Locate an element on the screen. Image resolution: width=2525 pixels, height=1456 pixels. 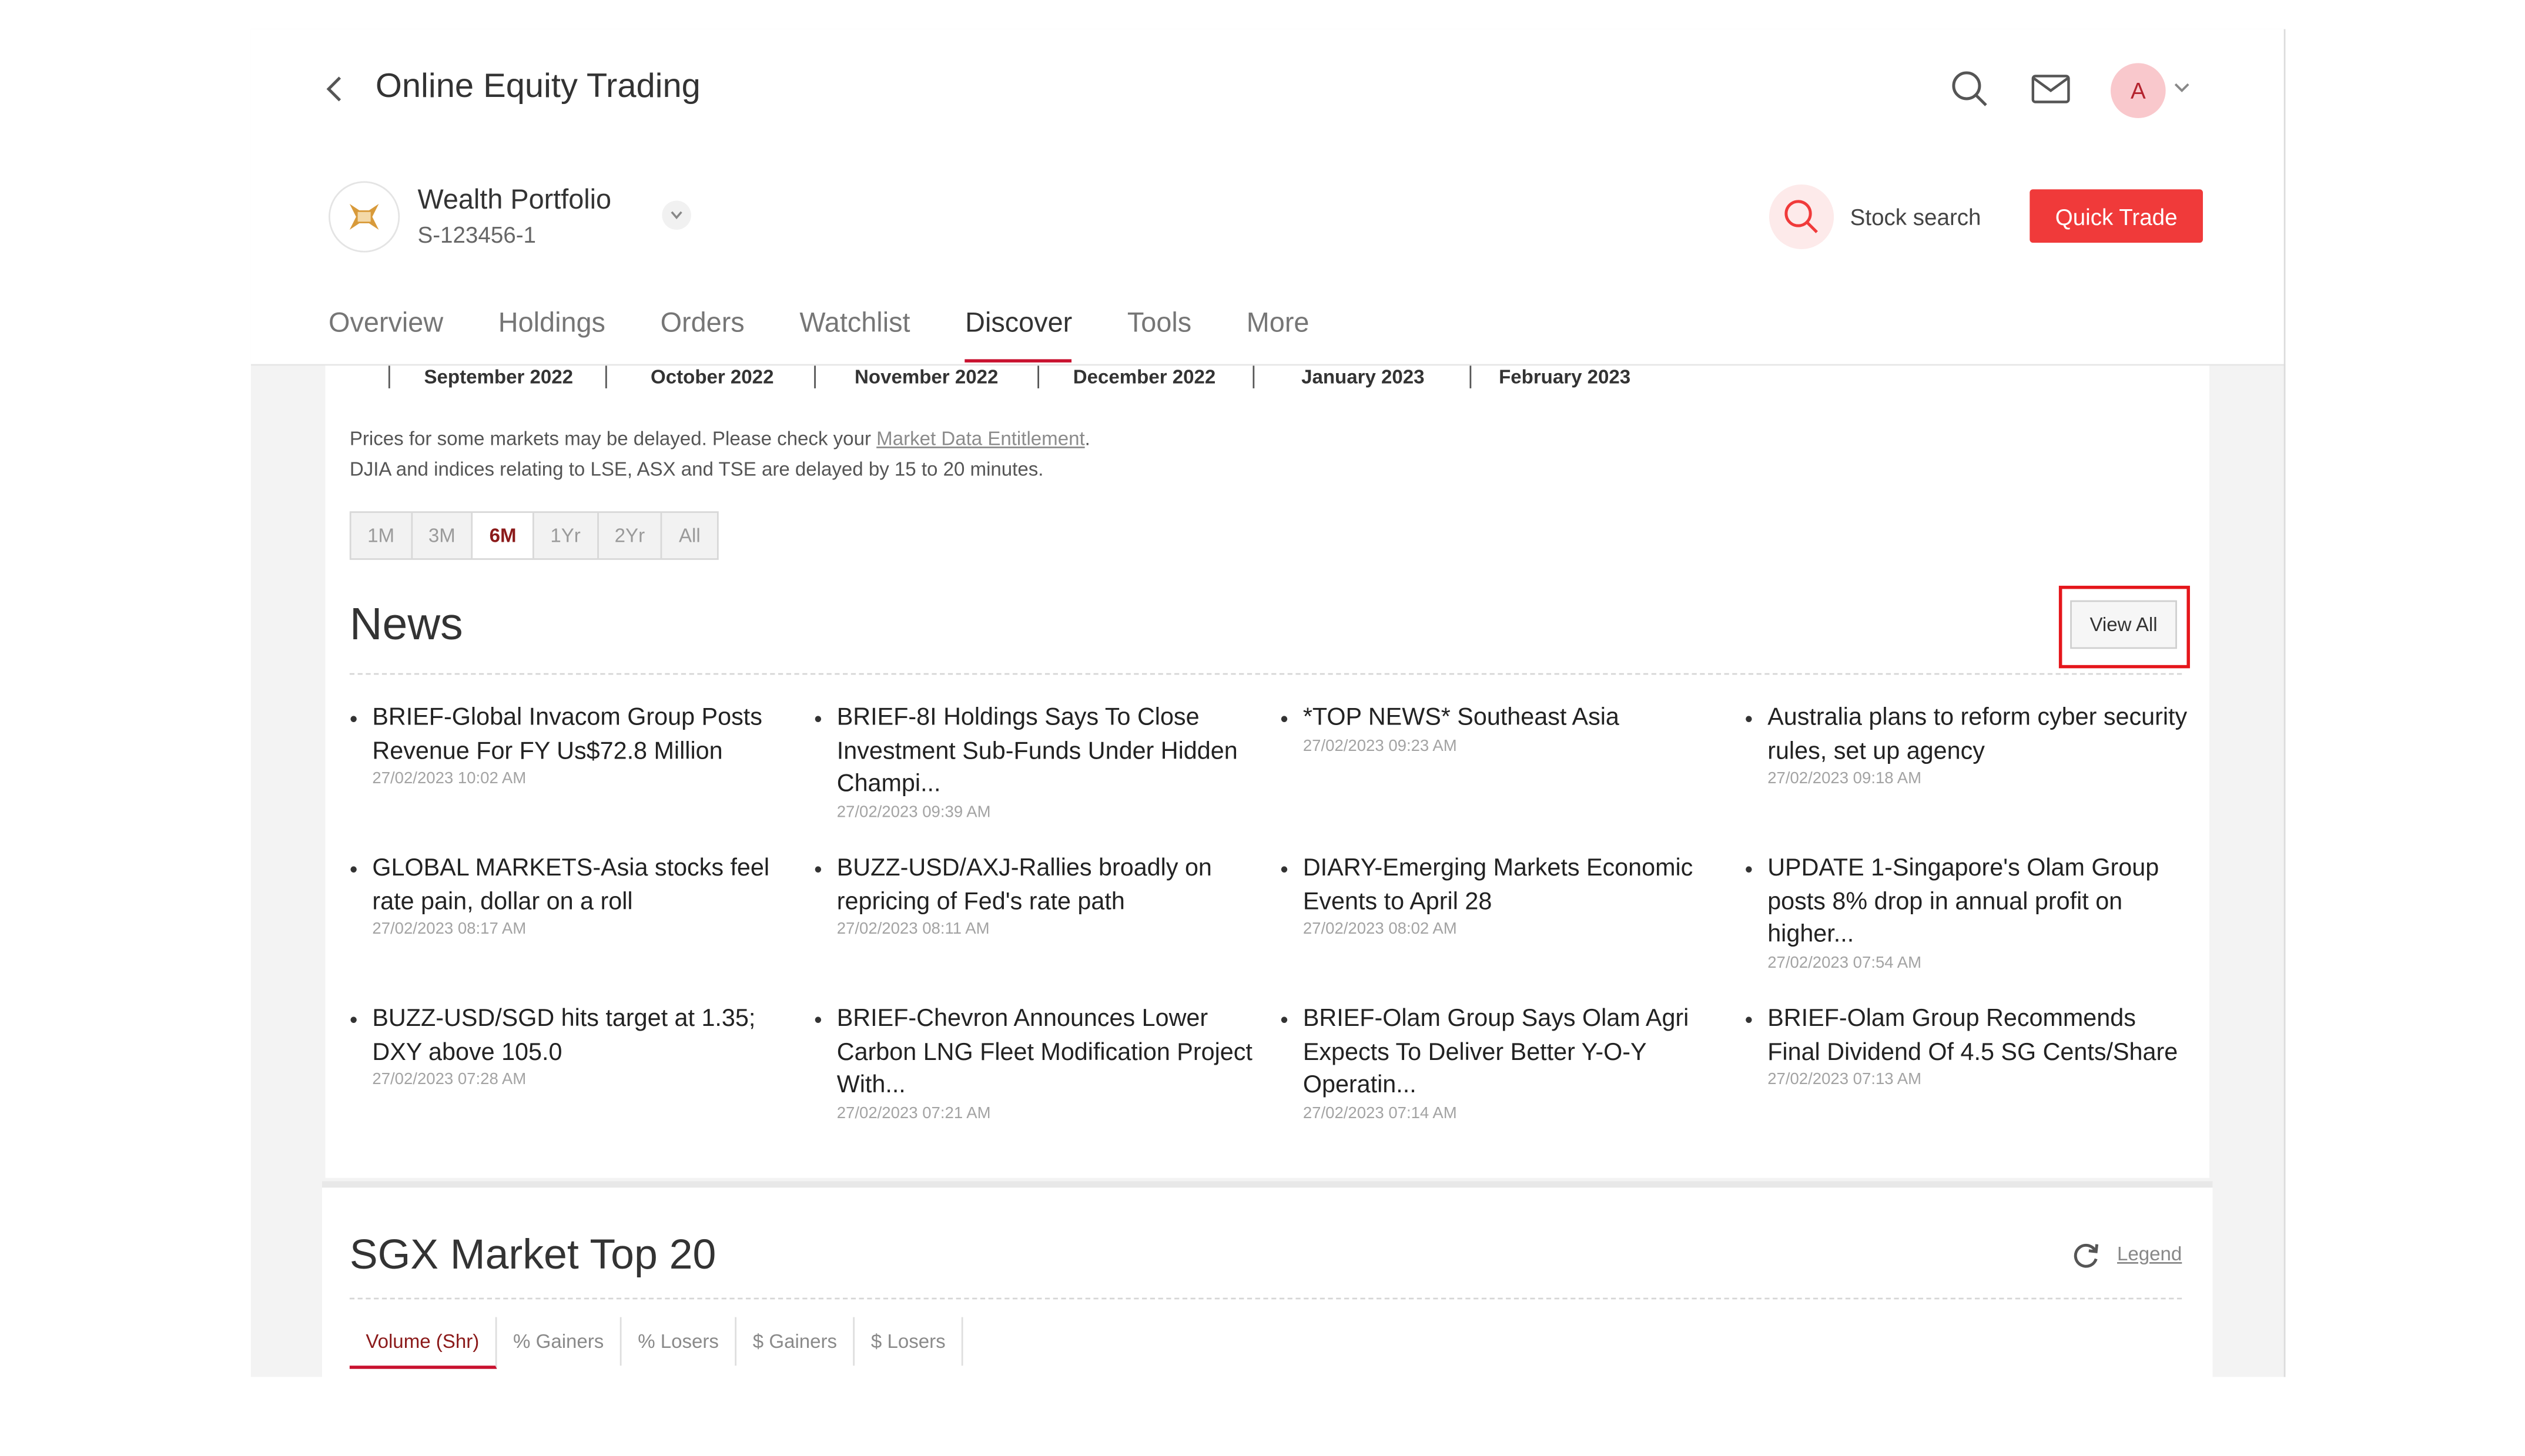
news-timestamp: 27/02/2023 08:17 AM is located at coordinates (449, 929).